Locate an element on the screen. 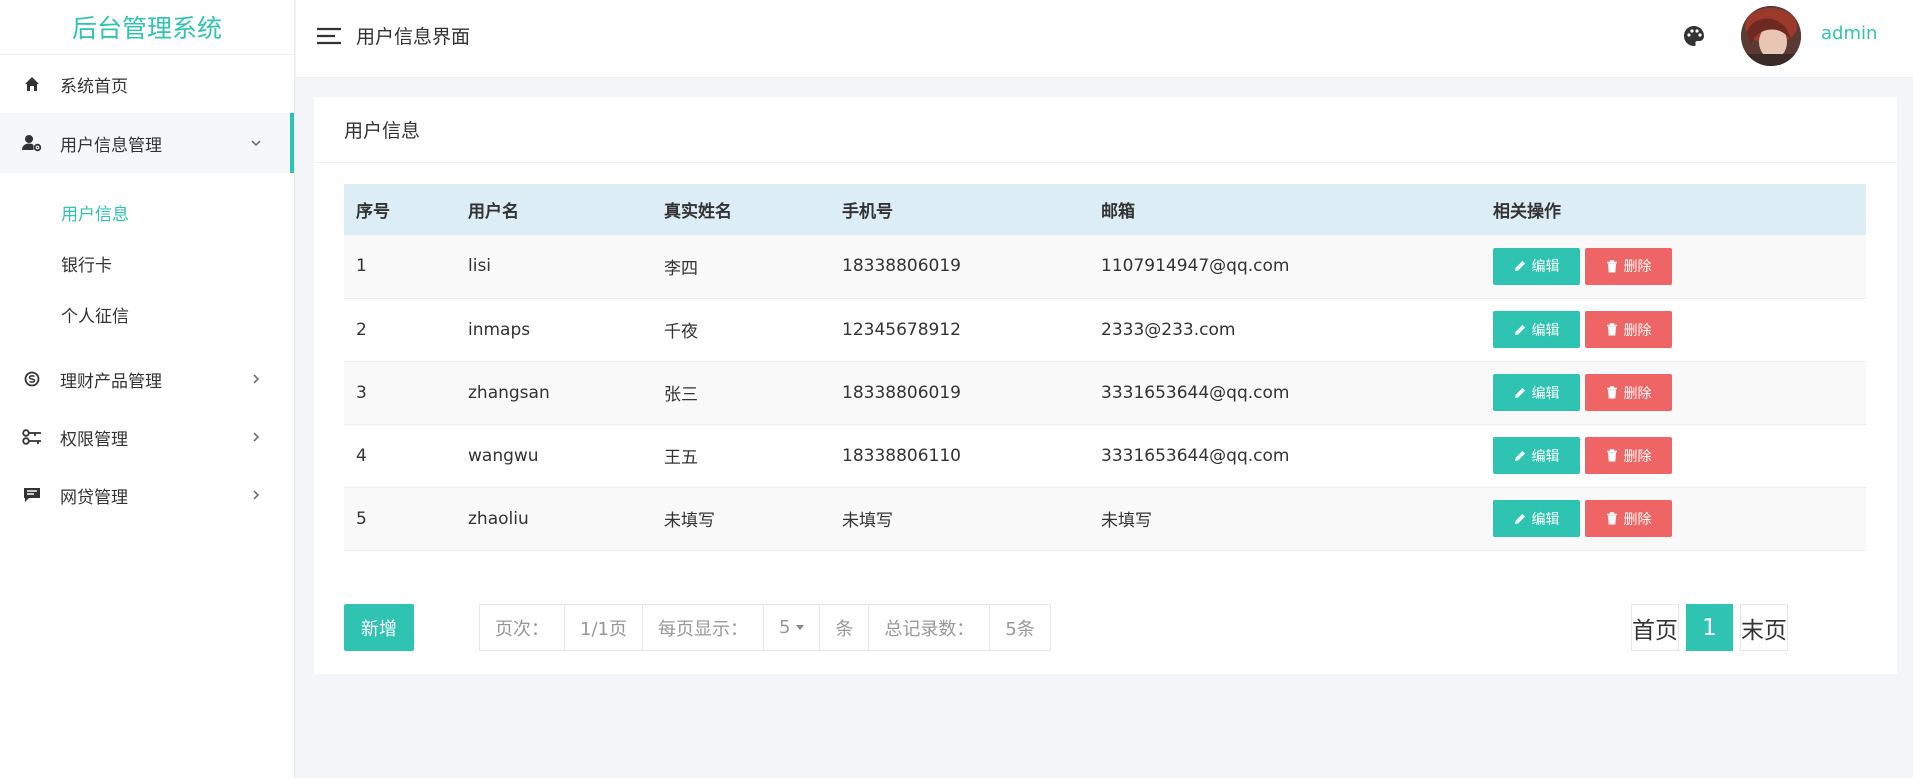  cell-phone: 18338806019 is located at coordinates (959, 393).